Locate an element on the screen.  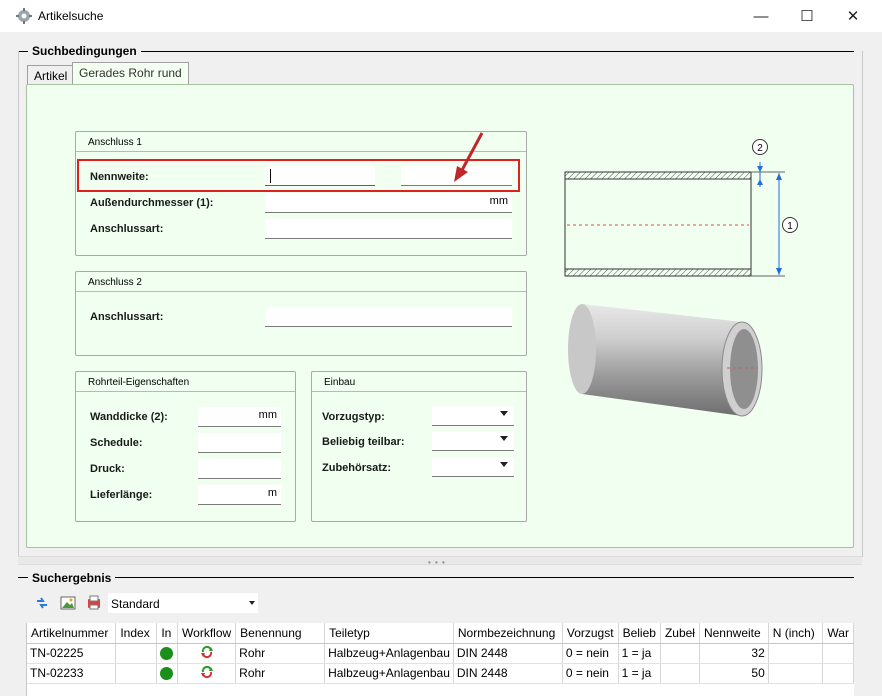
col-n-inch: N (inch) is located at coordinates (796, 633).